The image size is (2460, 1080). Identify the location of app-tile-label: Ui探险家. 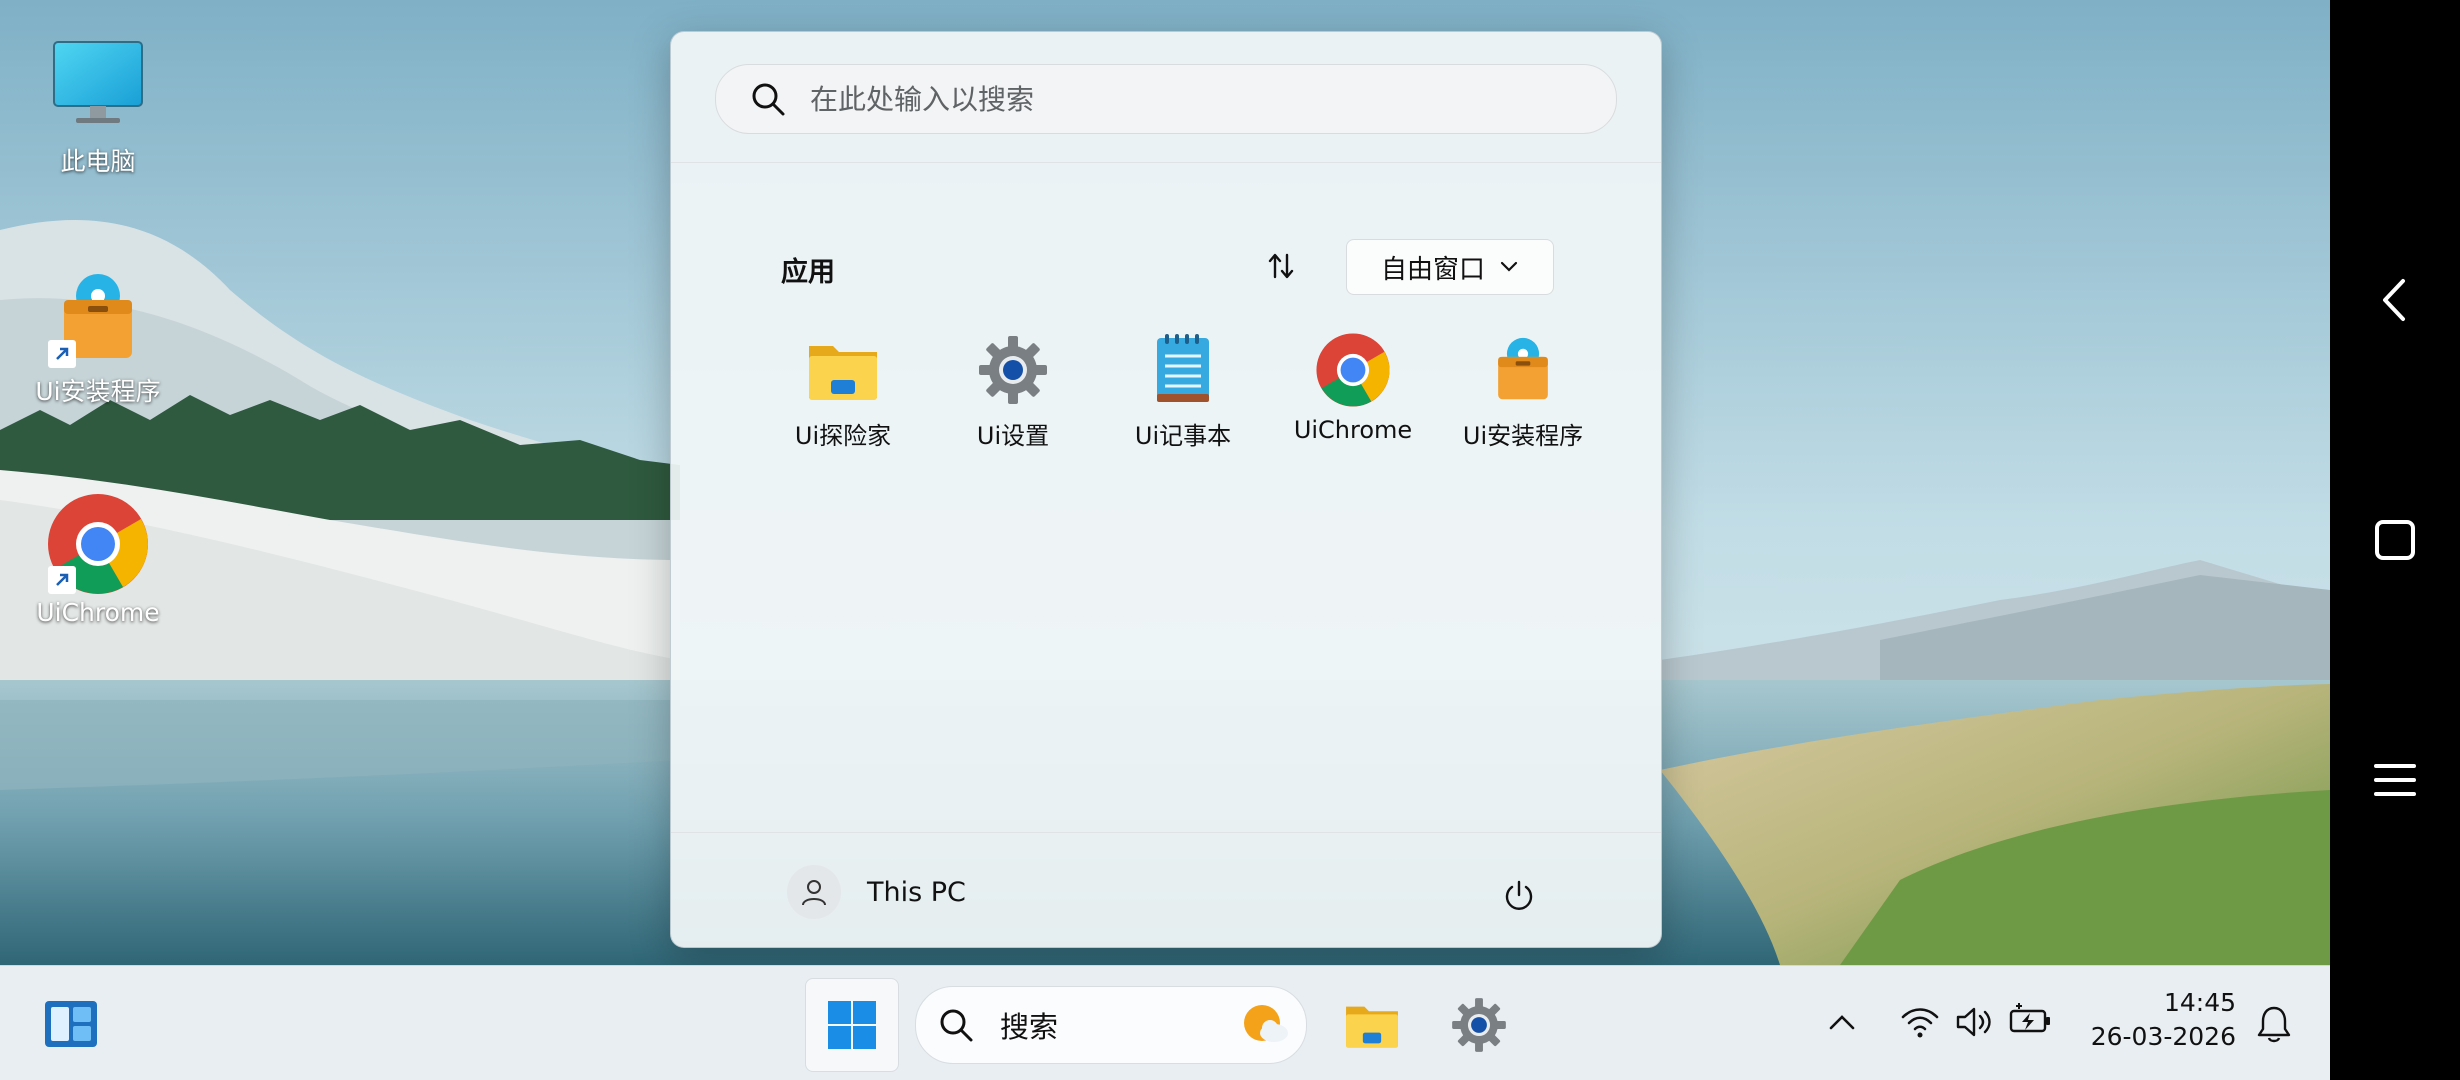
(843, 436).